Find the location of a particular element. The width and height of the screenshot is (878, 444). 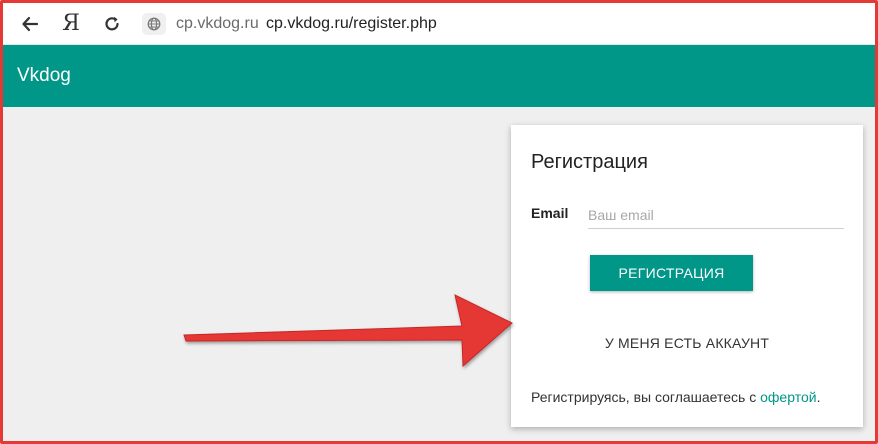

offer-link: офертой is located at coordinates (788, 397).